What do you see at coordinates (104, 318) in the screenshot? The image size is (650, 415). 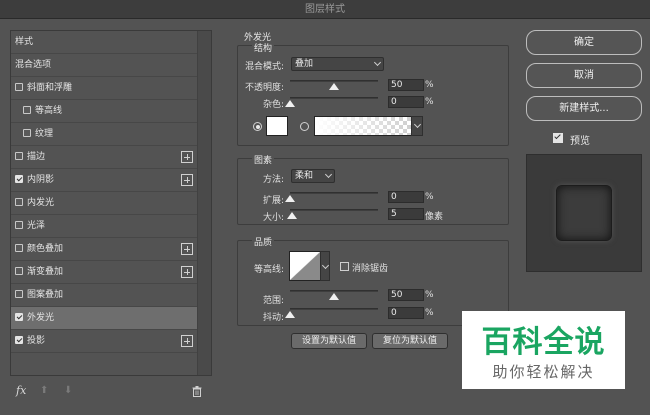 I see `style-list-item: 外发光` at bounding box center [104, 318].